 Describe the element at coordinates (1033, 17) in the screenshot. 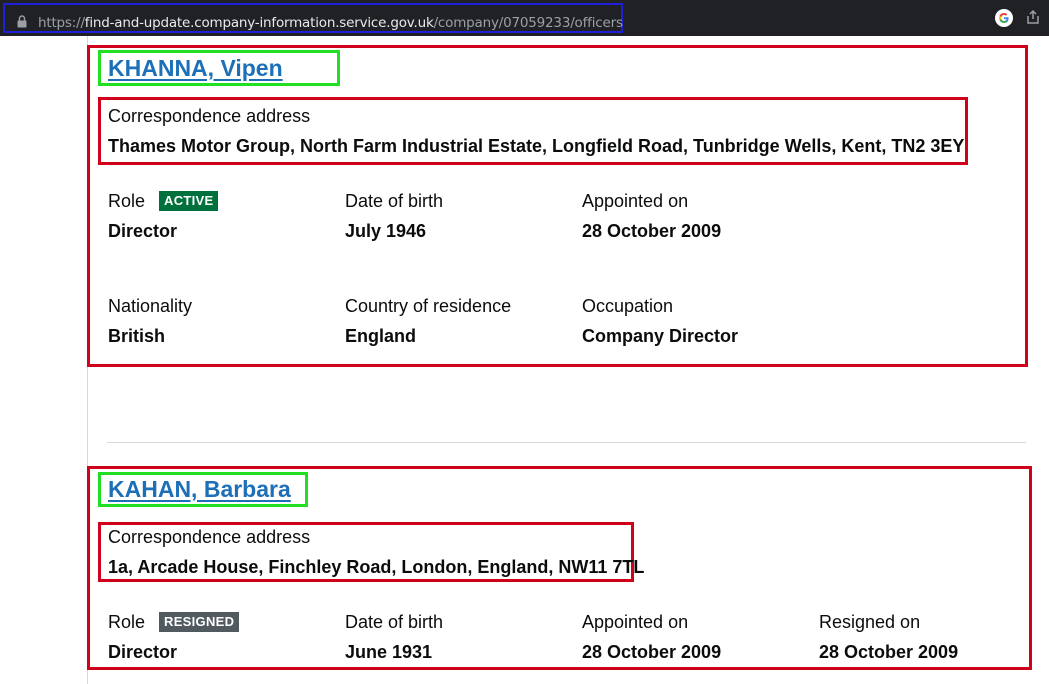

I see `share-icon` at that location.